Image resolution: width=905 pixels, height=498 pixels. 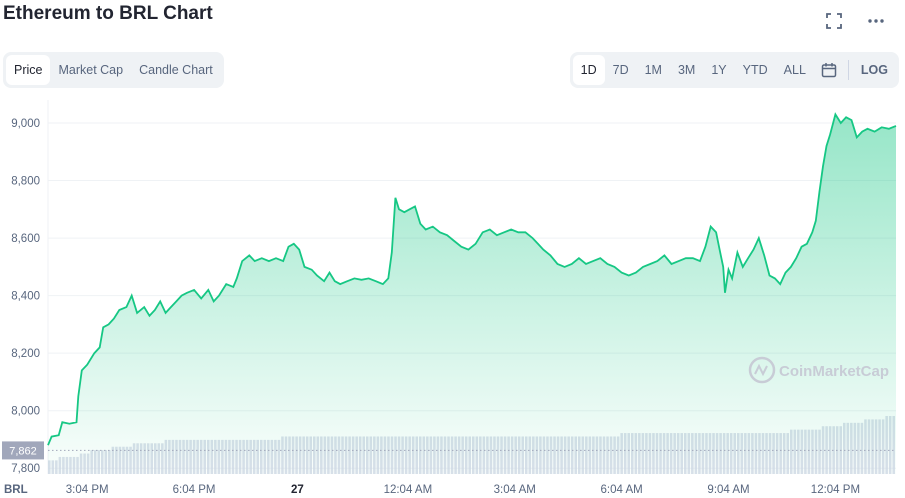 What do you see at coordinates (515, 490) in the screenshot?
I see `x-tick-label: 3:04 AM` at bounding box center [515, 490].